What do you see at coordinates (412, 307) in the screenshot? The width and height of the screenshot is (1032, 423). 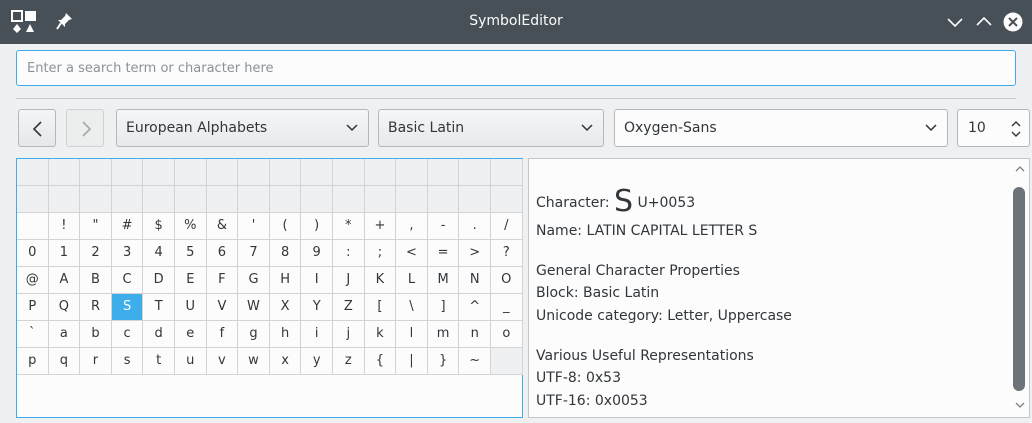 I see `char-cell: \` at bounding box center [412, 307].